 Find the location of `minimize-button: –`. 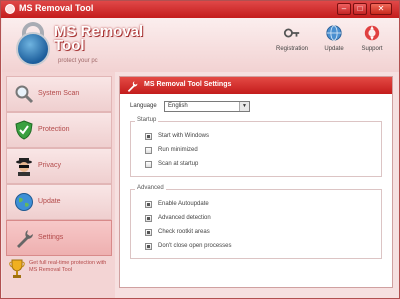

minimize-button: – is located at coordinates (344, 9).